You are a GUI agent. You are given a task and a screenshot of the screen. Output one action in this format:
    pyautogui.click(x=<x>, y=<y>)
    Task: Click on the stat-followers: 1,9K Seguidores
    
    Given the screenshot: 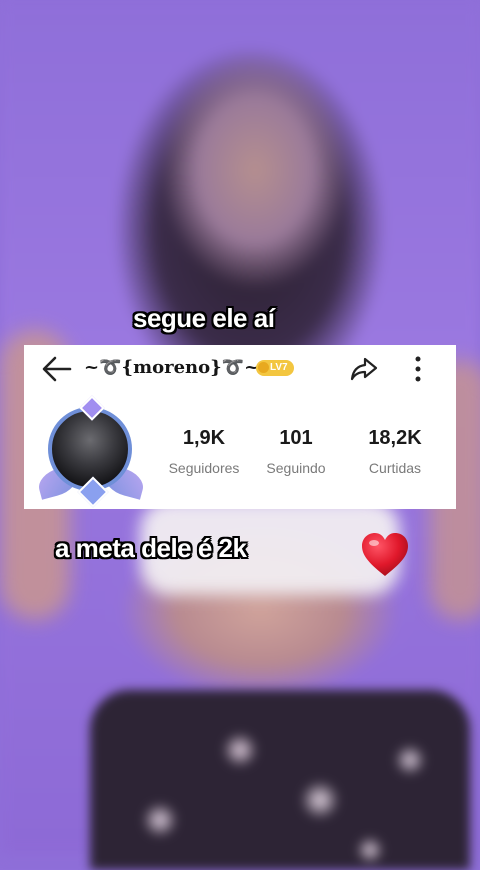 What is the action you would take?
    pyautogui.click(x=204, y=451)
    